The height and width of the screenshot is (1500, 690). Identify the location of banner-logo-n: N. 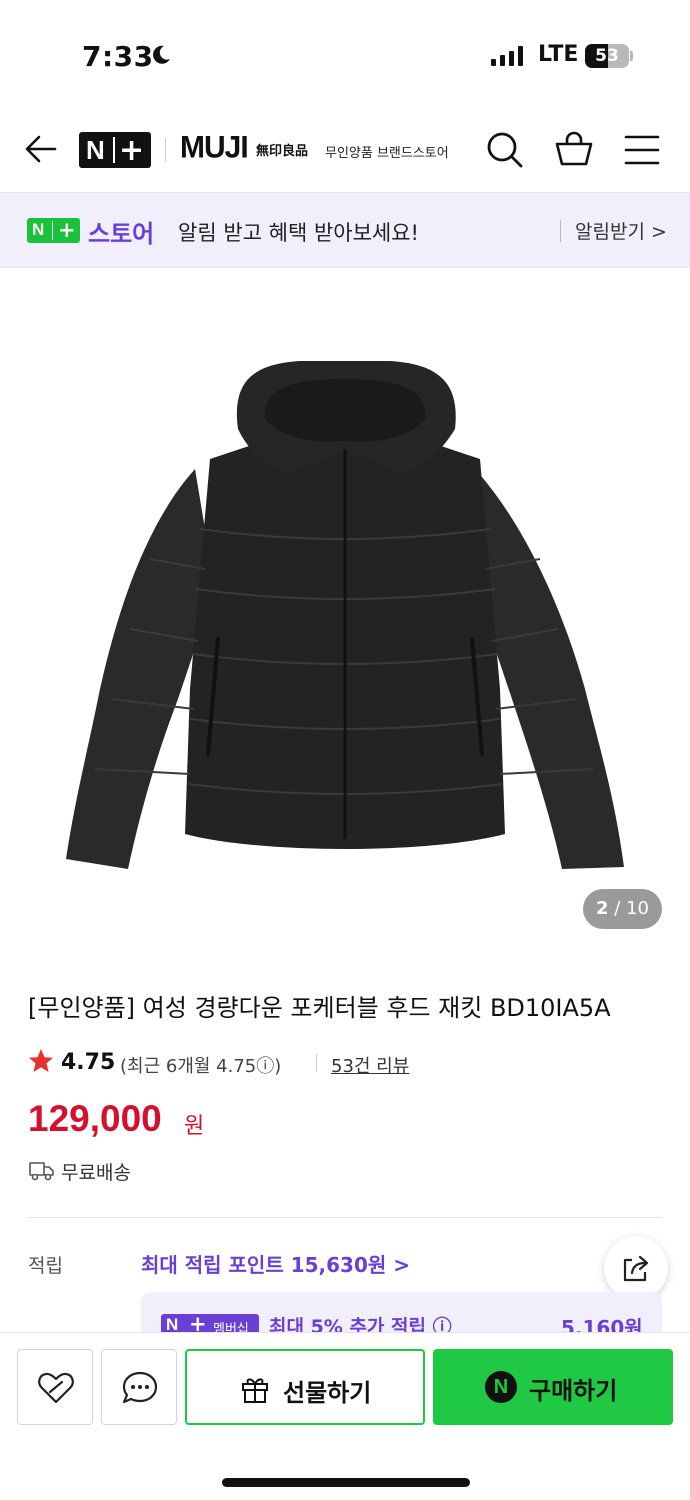
(38, 229).